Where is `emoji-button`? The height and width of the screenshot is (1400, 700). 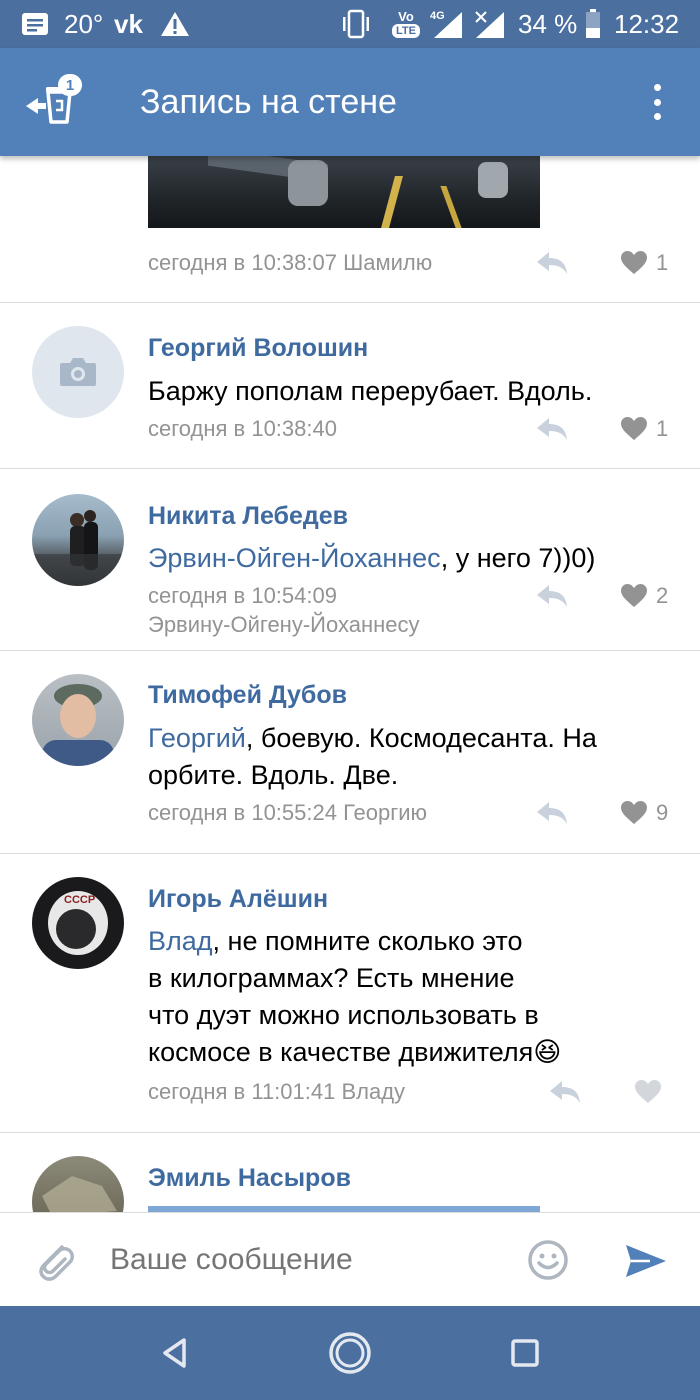
emoji-button is located at coordinates (548, 1260).